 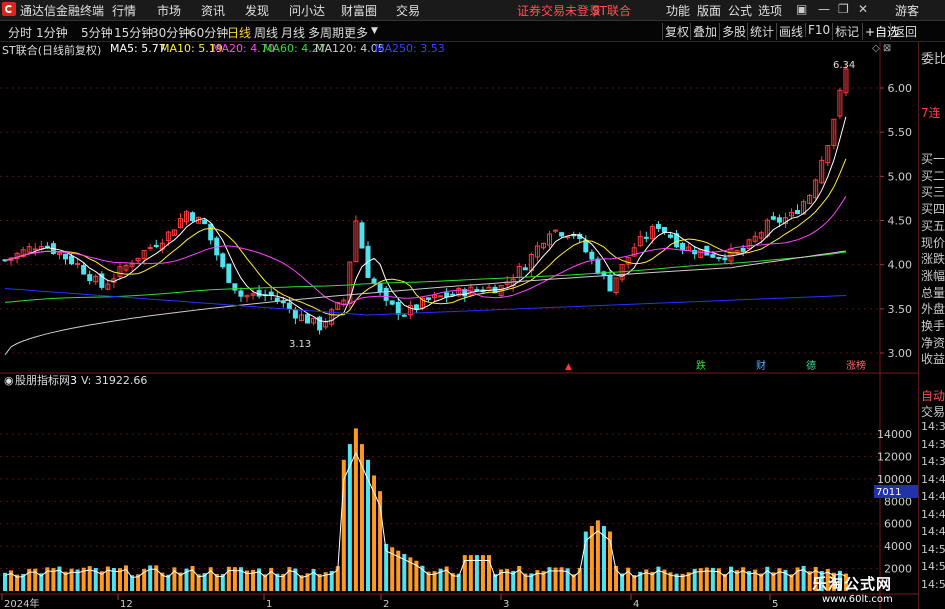 What do you see at coordinates (801, 9) in the screenshot?
I see `skin-icon: ▣` at bounding box center [801, 9].